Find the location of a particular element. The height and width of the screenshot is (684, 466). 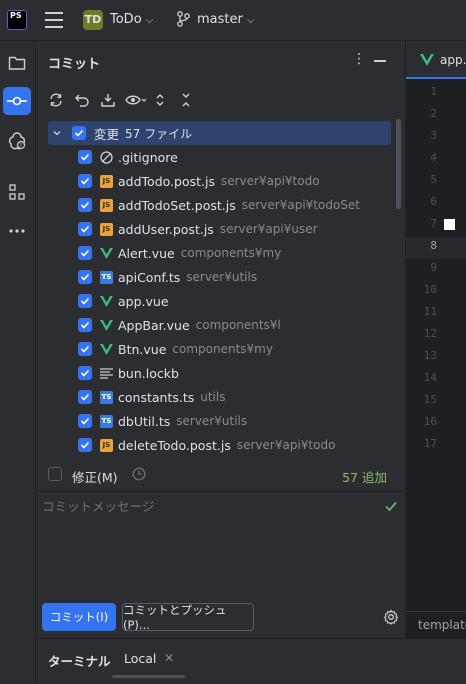

chevron-down-icon is located at coordinates (57, 133).